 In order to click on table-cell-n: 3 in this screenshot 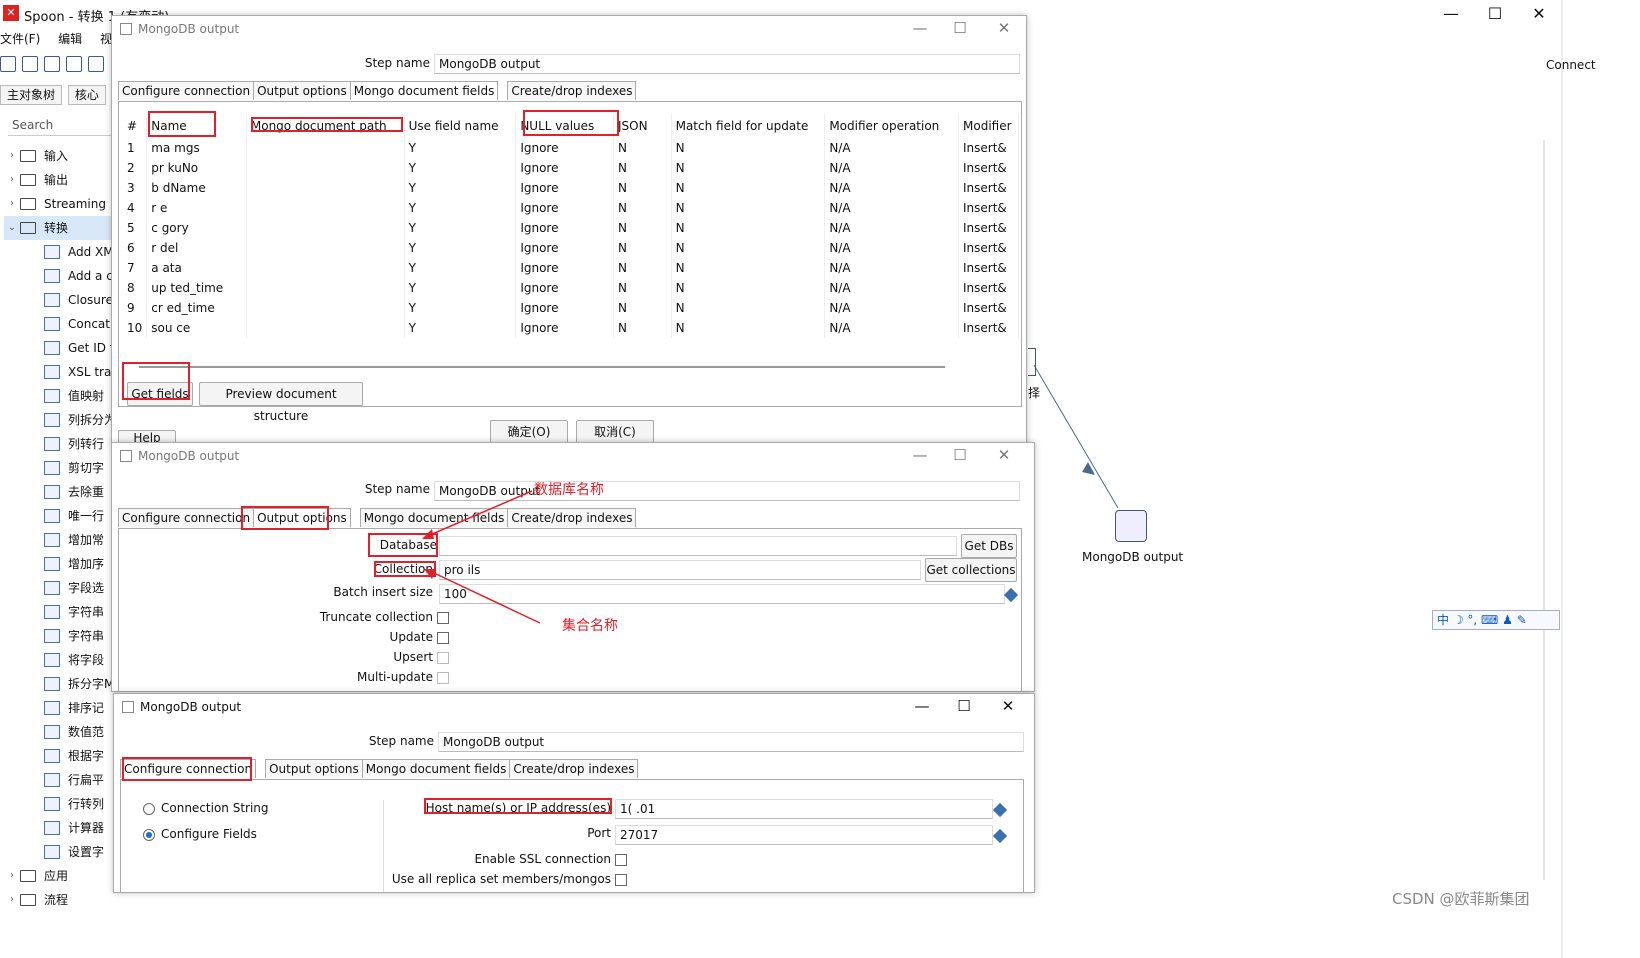, I will do `click(135, 188)`.